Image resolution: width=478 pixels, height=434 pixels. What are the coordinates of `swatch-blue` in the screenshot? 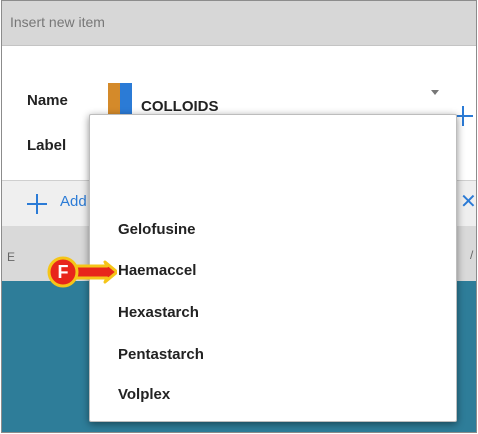 It's located at (126, 100).